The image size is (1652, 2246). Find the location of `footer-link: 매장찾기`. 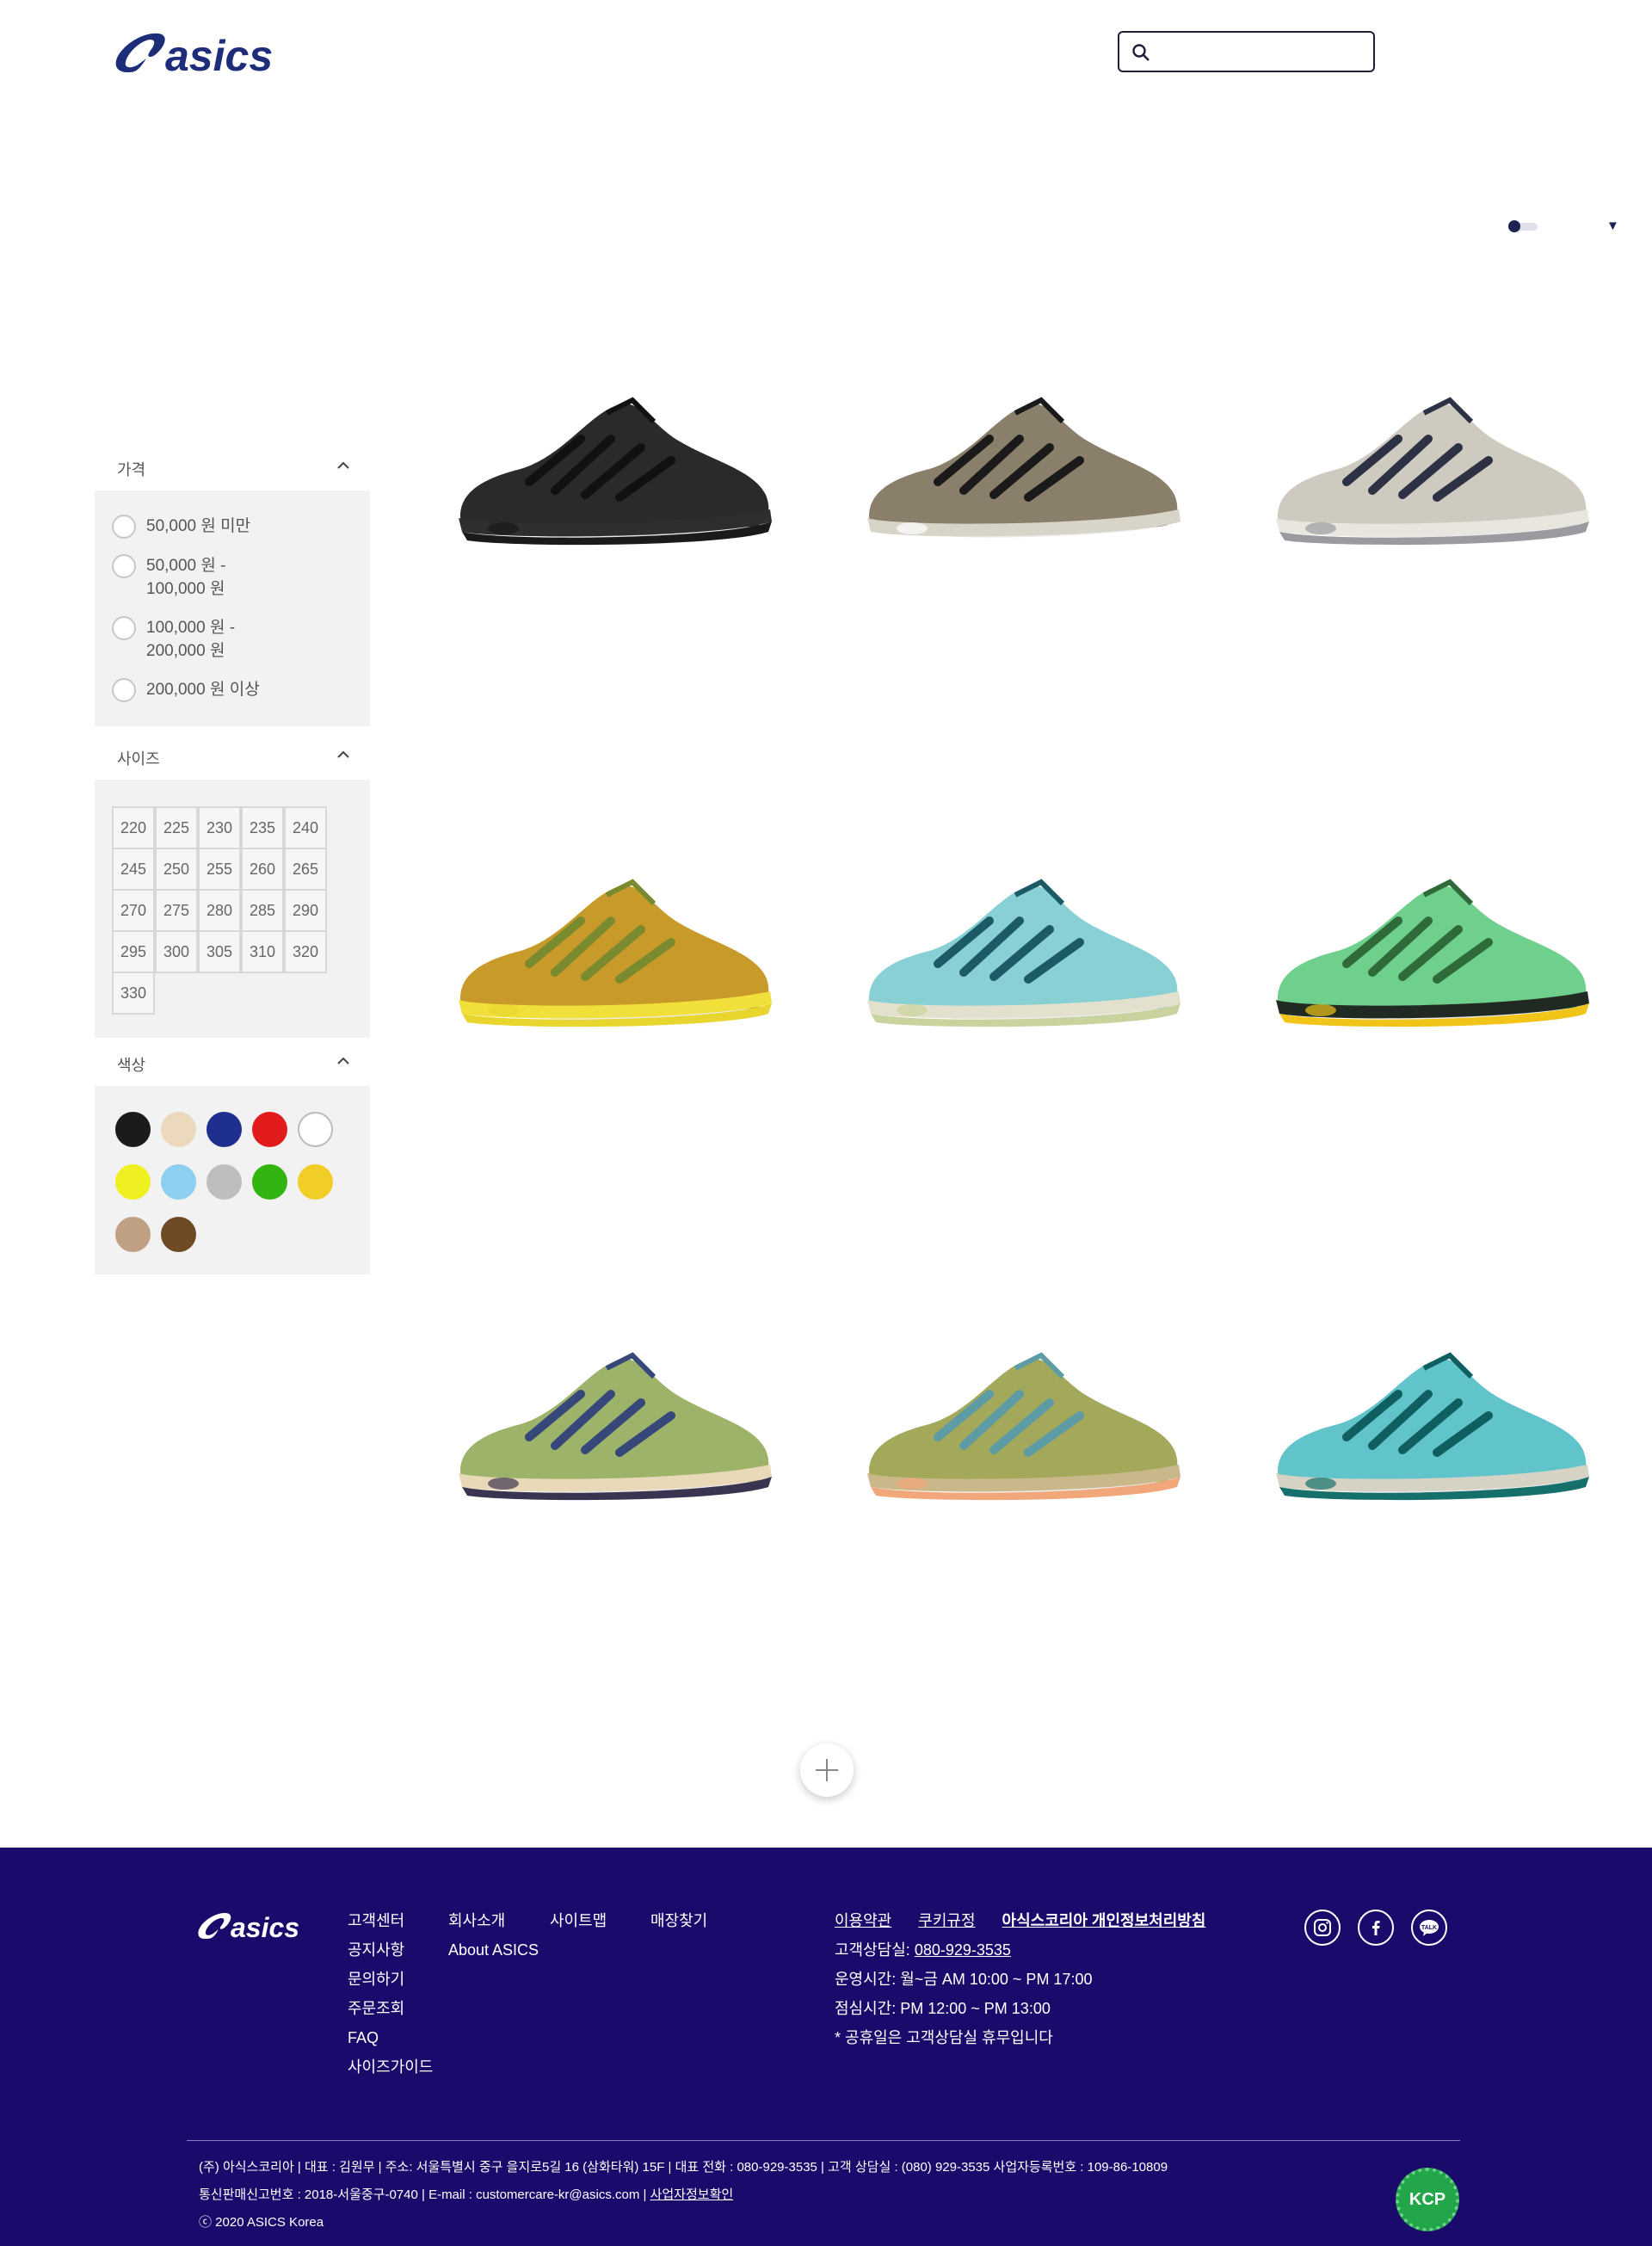

footer-link: 매장찾기 is located at coordinates (678, 1920).